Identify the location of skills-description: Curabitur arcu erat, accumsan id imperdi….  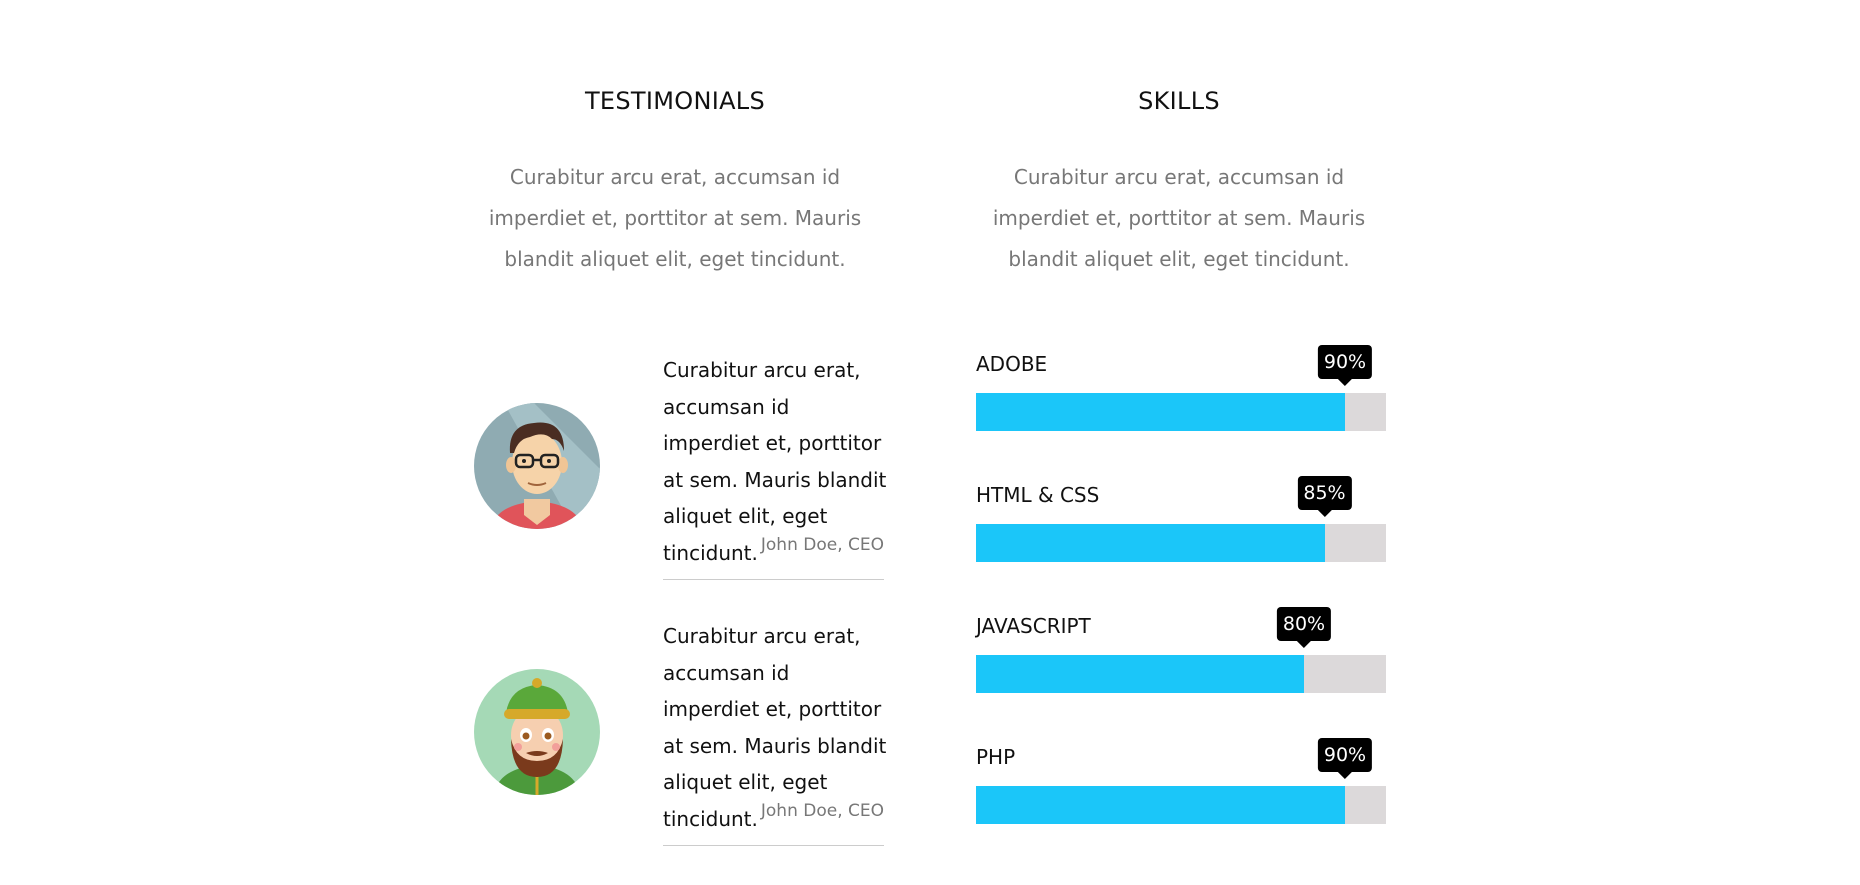
(1179, 218).